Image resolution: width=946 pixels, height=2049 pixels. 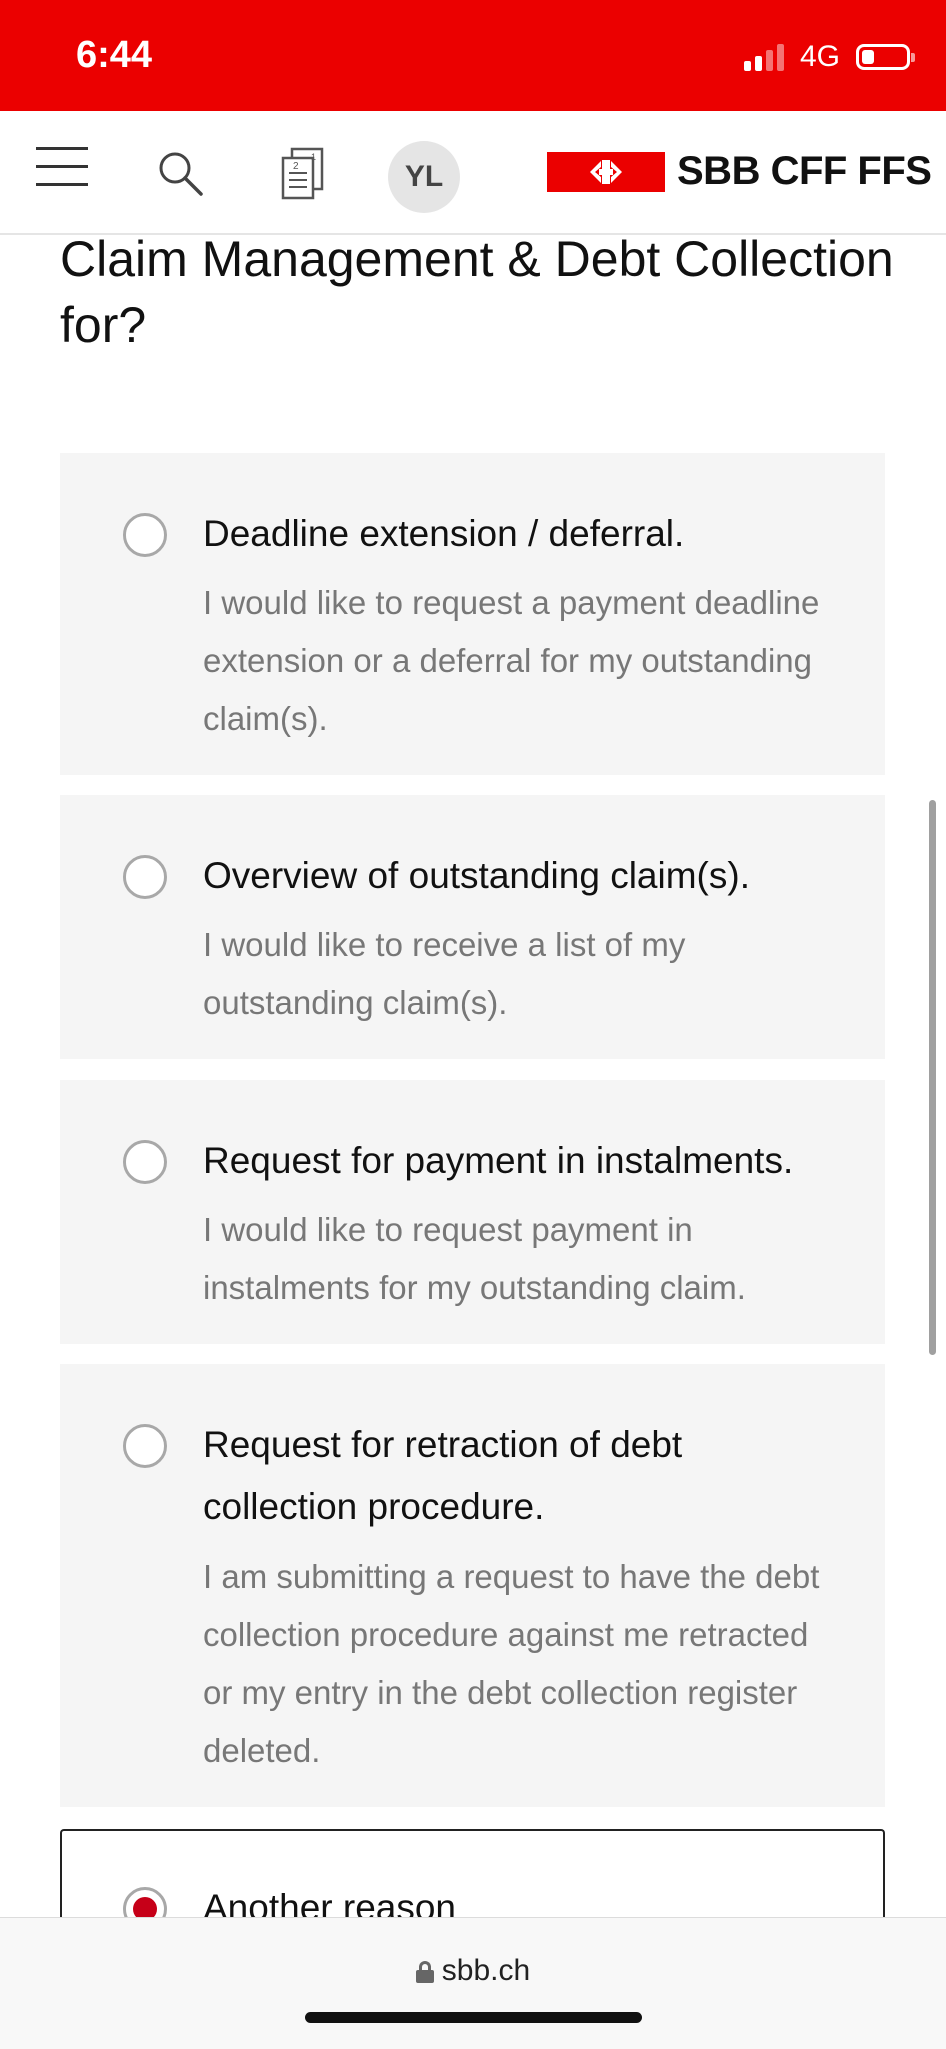 What do you see at coordinates (606, 171) in the screenshot?
I see `sbb-logo-icon` at bounding box center [606, 171].